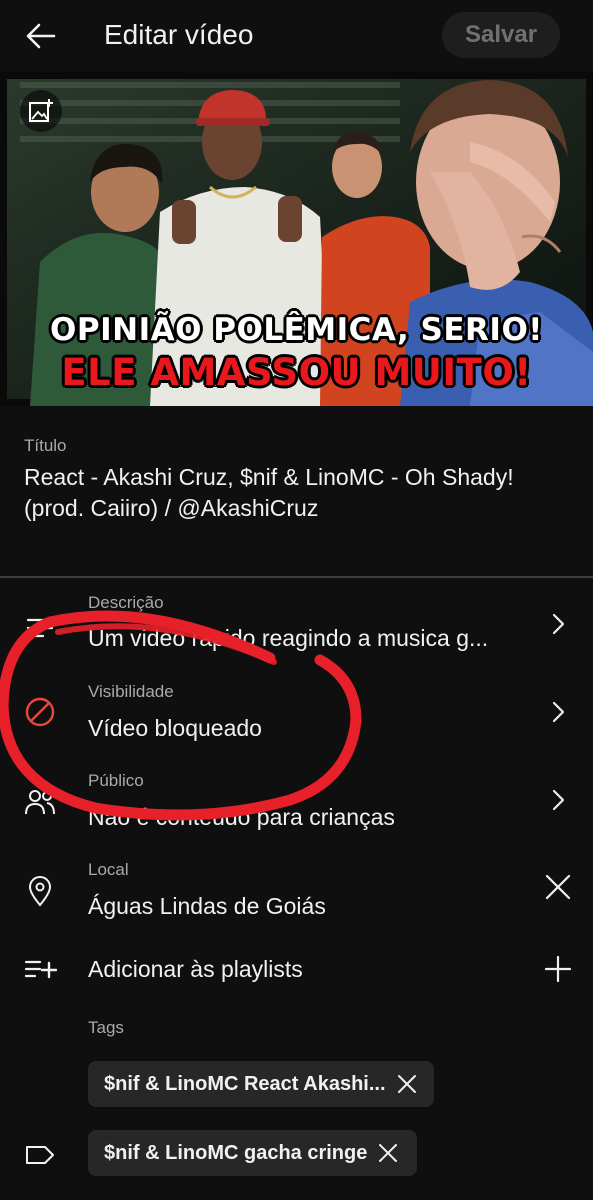  I want to click on tag-chip-label: $nif & LinoMC gacha cringe, so click(236, 1152).